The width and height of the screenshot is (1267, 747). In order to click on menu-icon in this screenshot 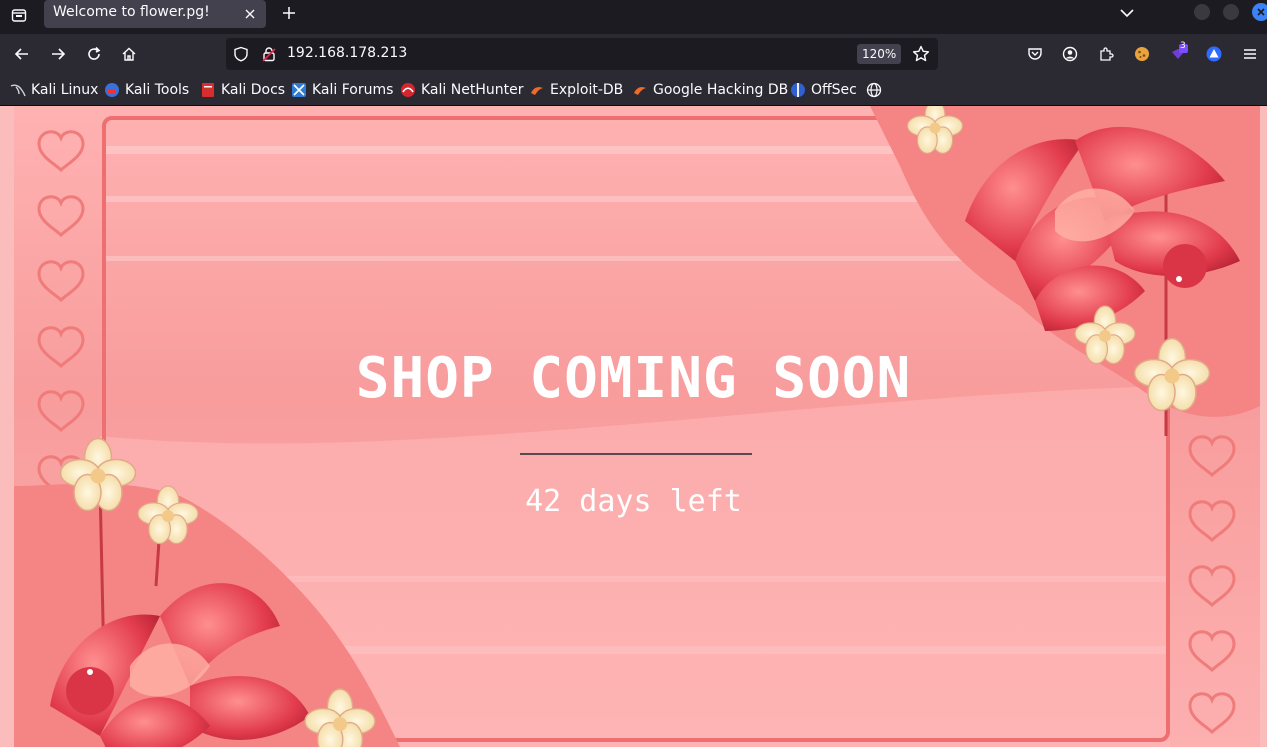, I will do `click(1250, 54)`.